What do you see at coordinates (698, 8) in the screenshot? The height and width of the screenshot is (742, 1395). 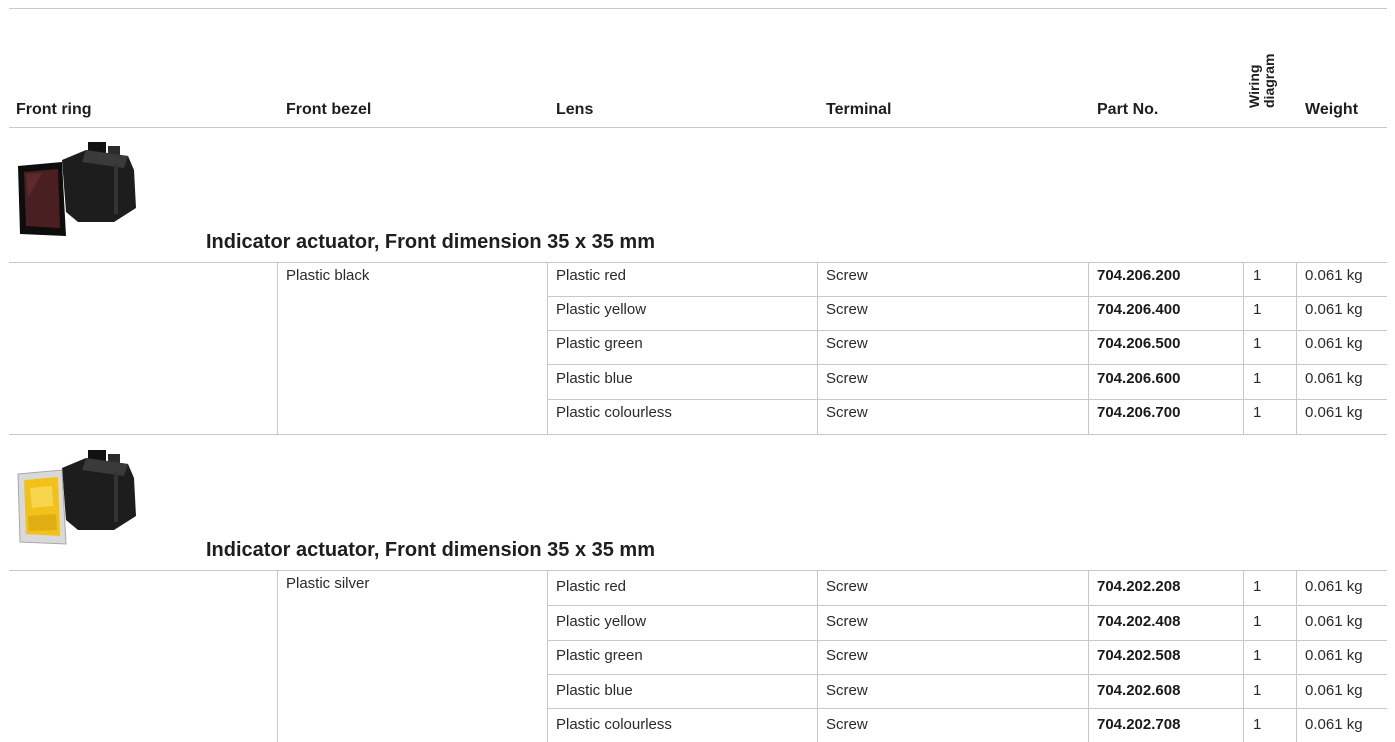 I see `table-top-rule` at bounding box center [698, 8].